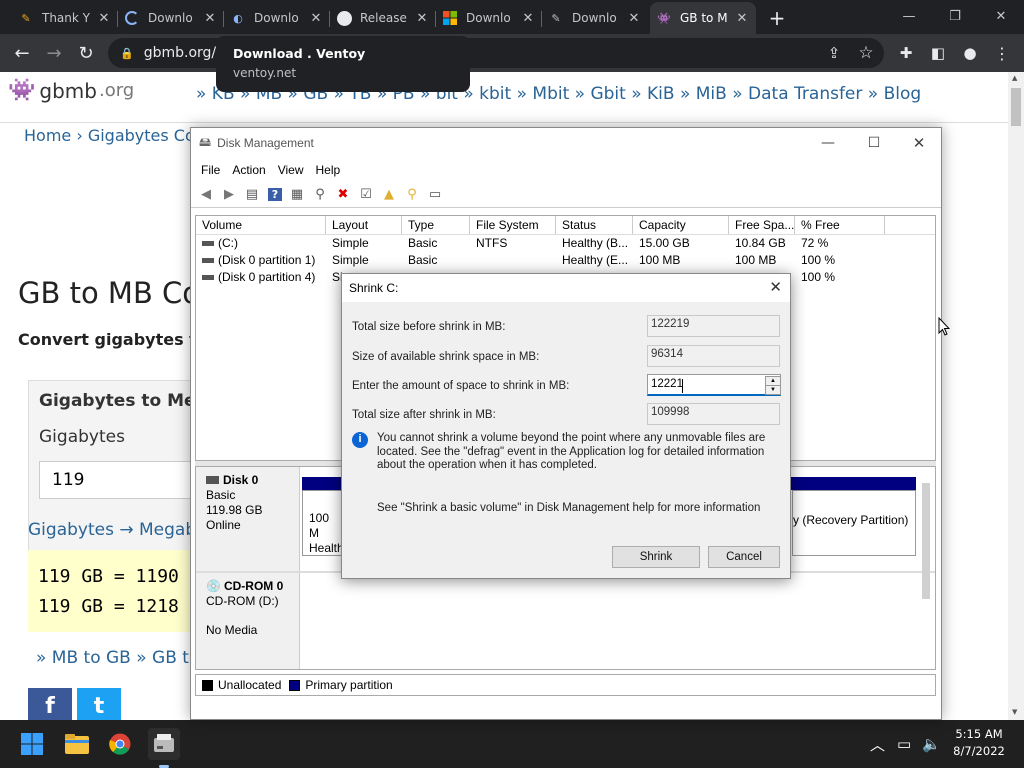 Image resolution: width=1024 pixels, height=768 pixels. I want to click on cd-drive-icon: 💿, so click(213, 586).